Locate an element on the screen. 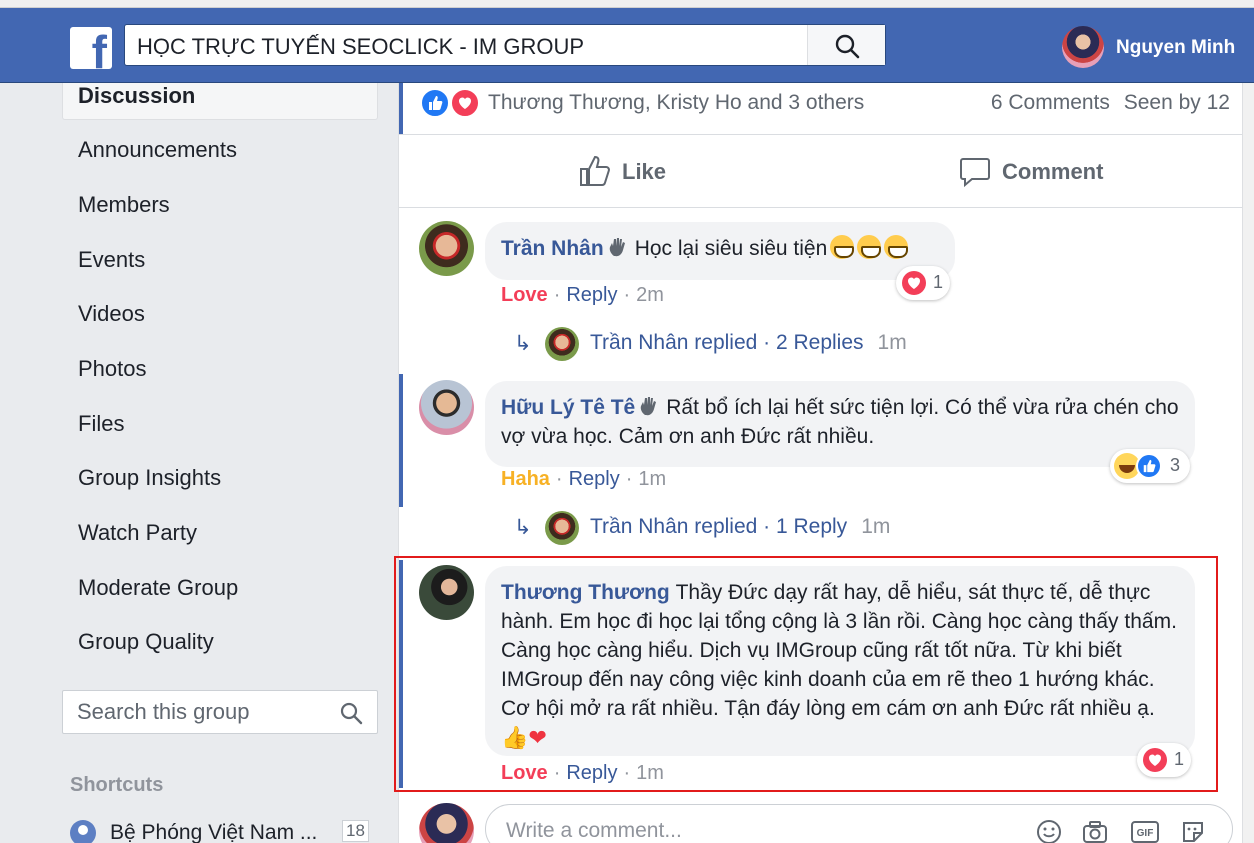 Image resolution: width=1254 pixels, height=843 pixels. view-replies-link: ↳ Trần Nhân replied · 2 Replies 1m is located at coordinates (734, 344).